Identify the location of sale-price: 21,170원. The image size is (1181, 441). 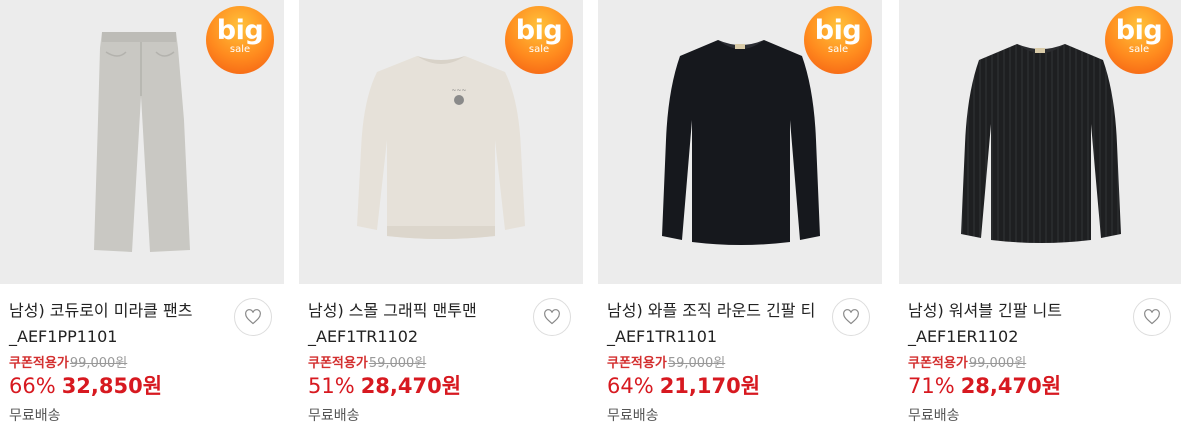
(710, 386).